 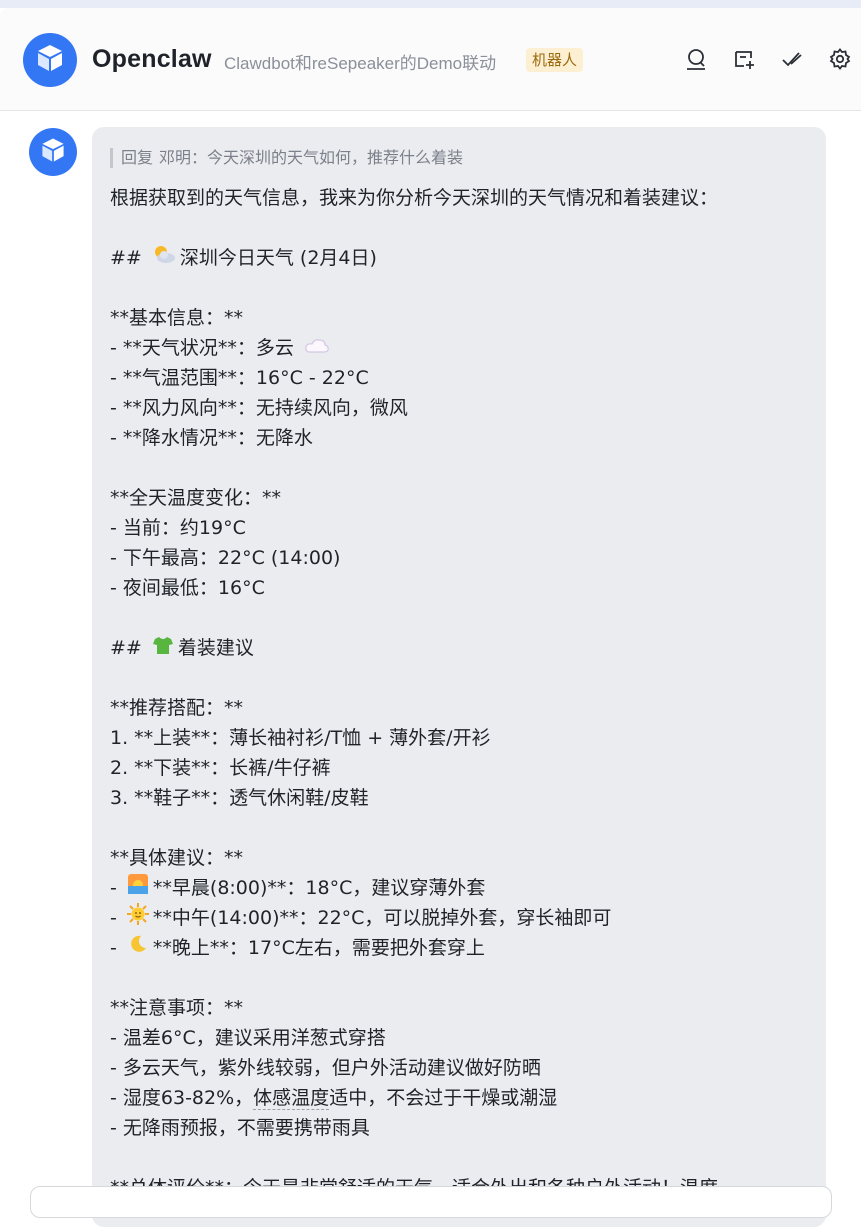 I want to click on cloud-emoji, so click(x=317, y=349).